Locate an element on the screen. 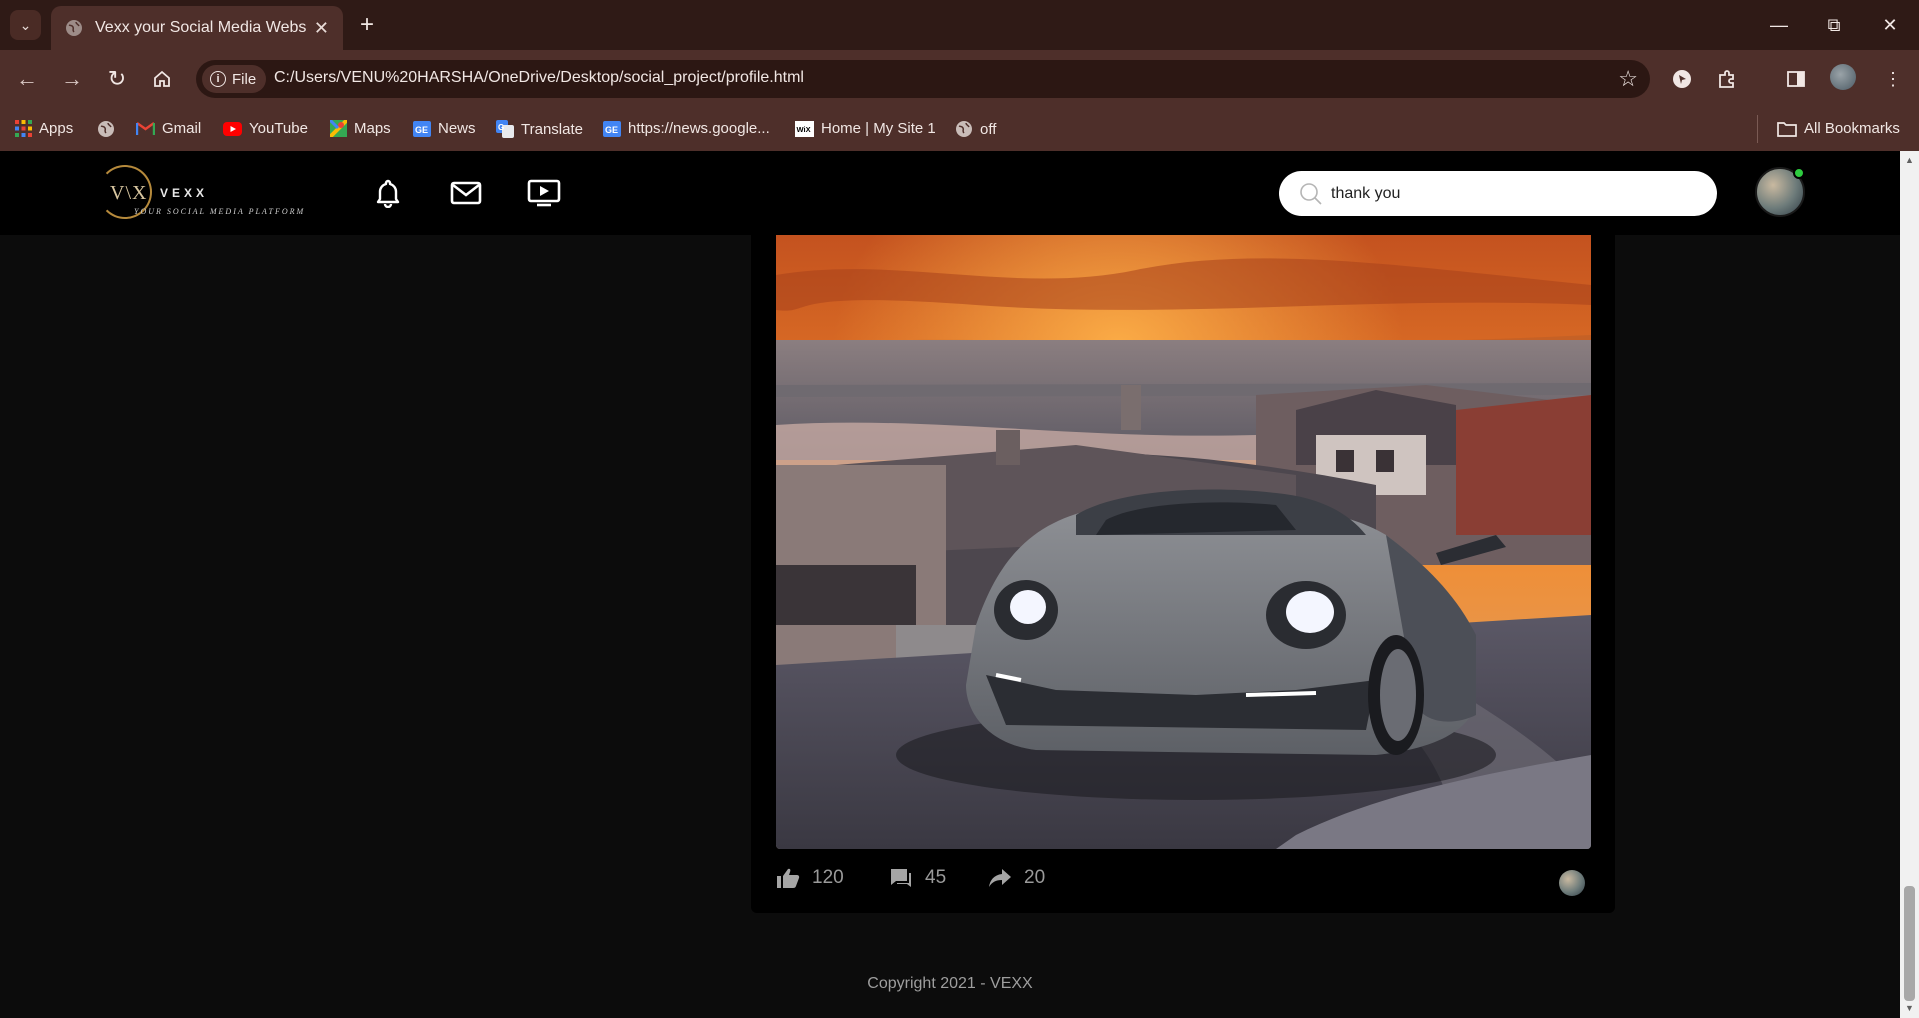 This screenshot has height=1018, width=1919. translate-icon: G is located at coordinates (505, 129).